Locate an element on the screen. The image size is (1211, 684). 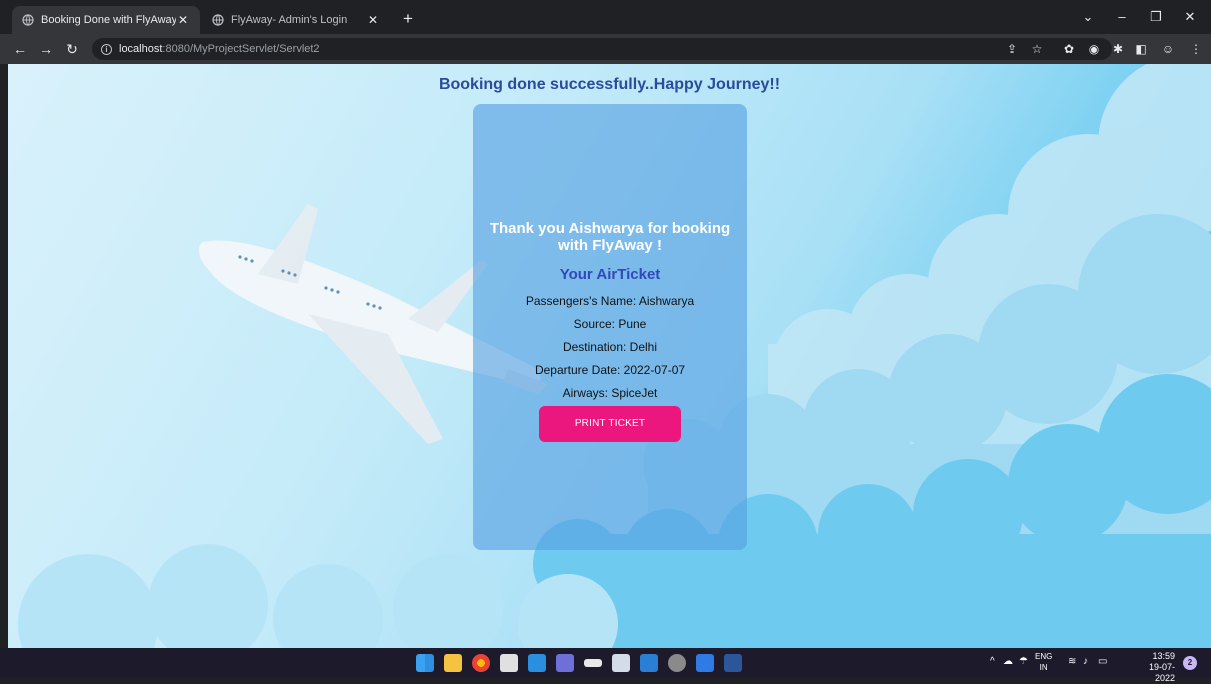
bookmark-star-icon: ☆ is located at coordinates (1037, 49).